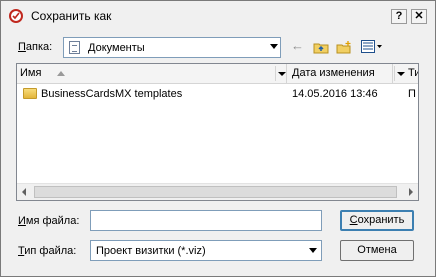 Image resolution: width=436 pixels, height=277 pixels. I want to click on cancel-button: Отмена, so click(377, 250).